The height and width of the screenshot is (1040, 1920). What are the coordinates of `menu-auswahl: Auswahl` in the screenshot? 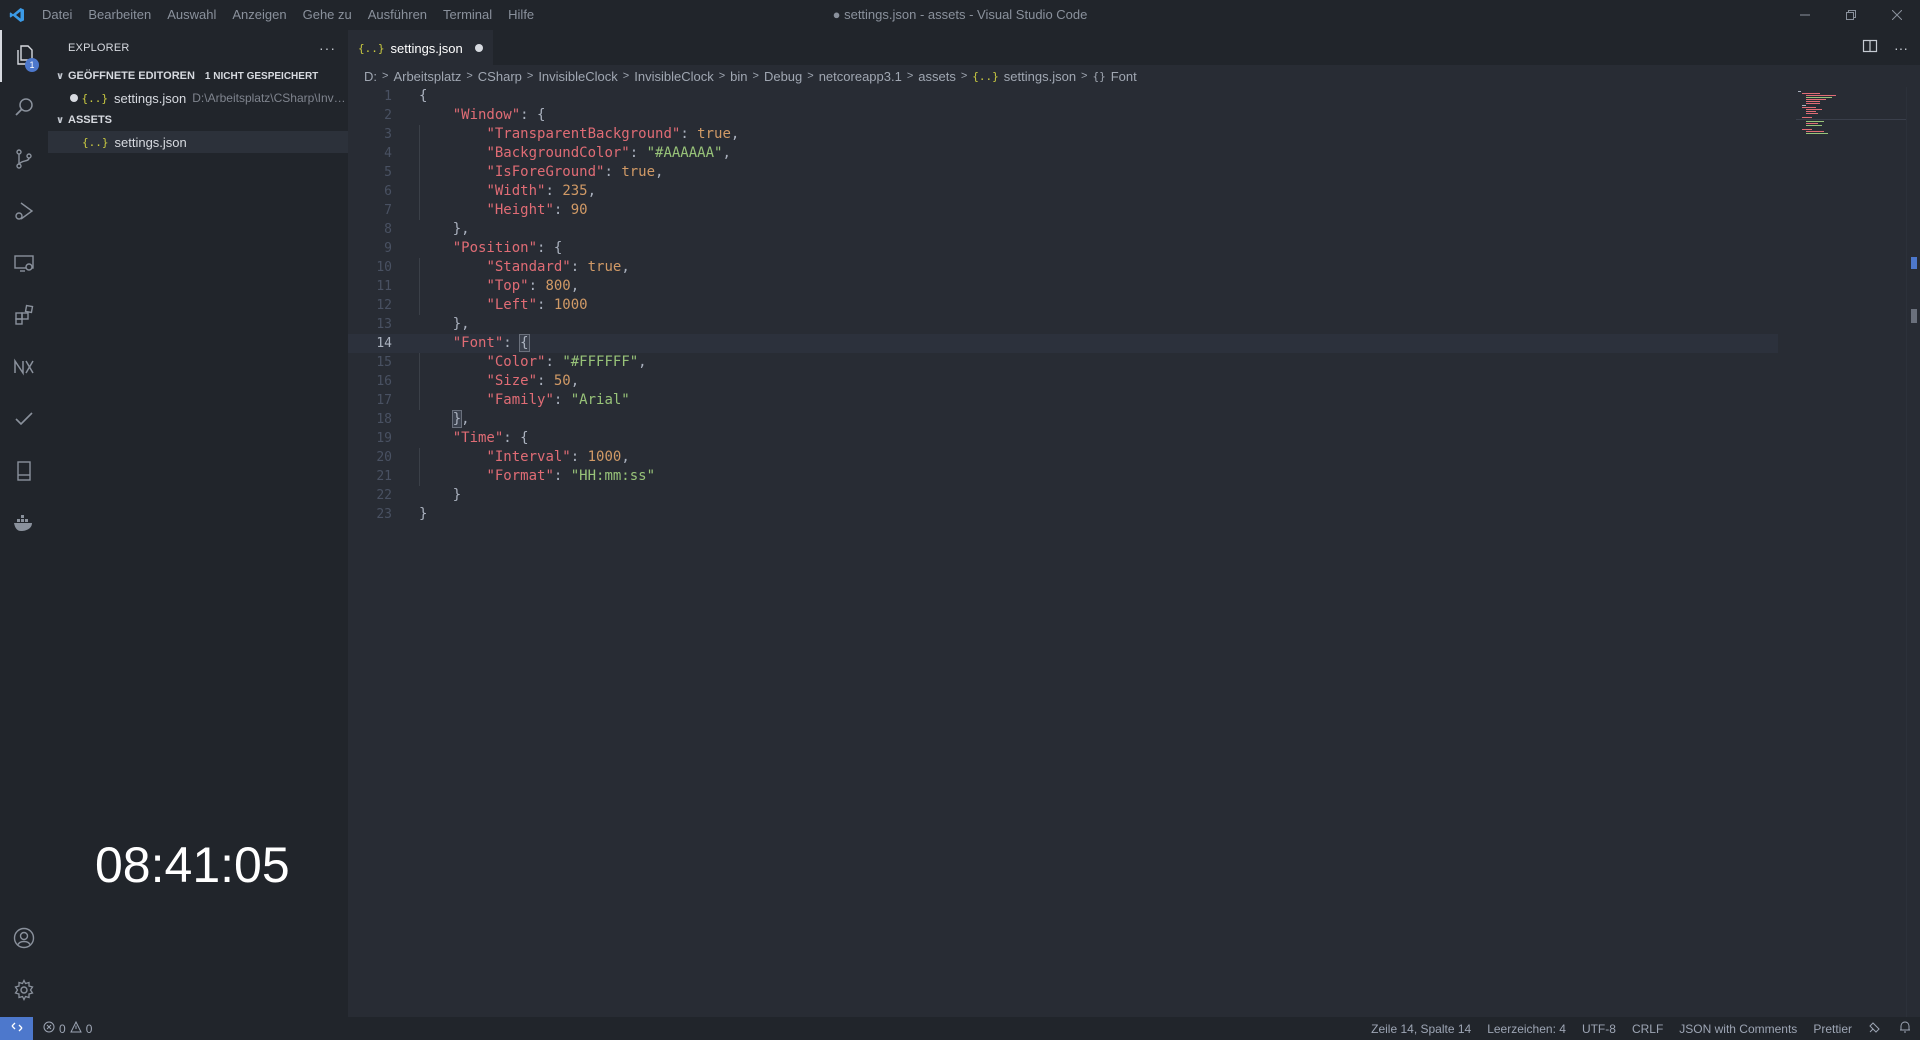 It's located at (191, 15).